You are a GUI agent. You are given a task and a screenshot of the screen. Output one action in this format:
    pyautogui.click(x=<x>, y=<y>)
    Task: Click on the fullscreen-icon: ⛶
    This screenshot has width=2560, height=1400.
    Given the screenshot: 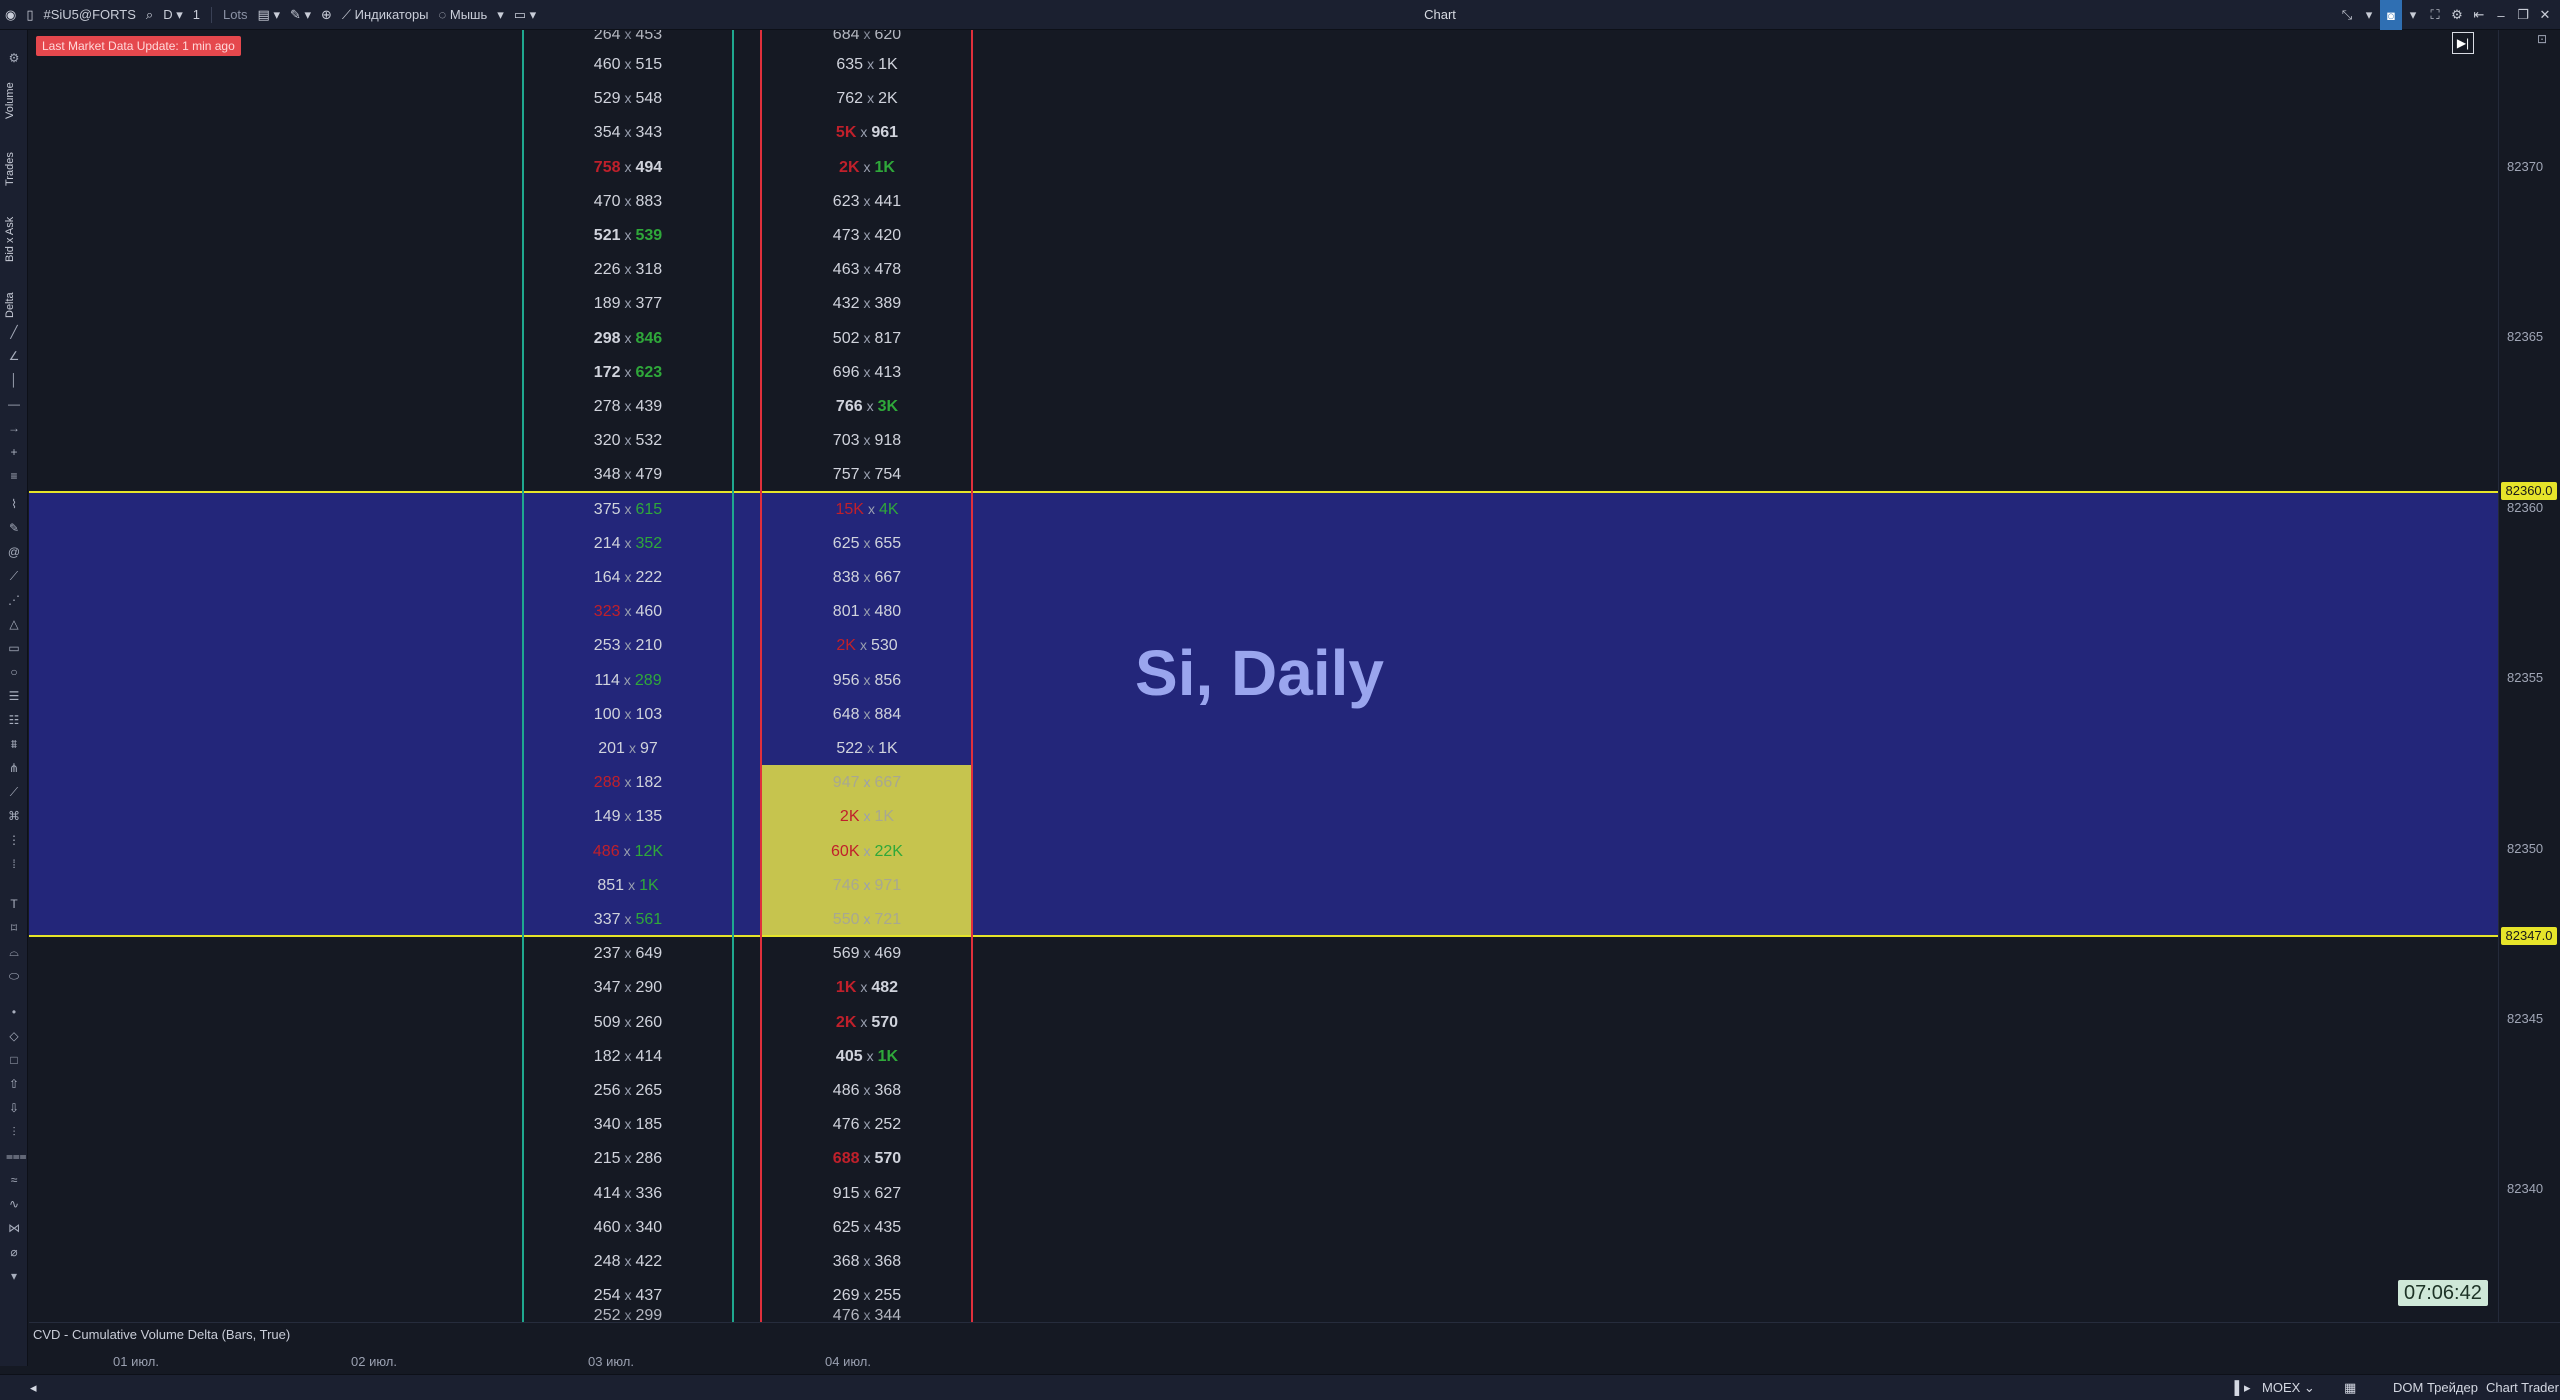 What is the action you would take?
    pyautogui.click(x=2435, y=15)
    